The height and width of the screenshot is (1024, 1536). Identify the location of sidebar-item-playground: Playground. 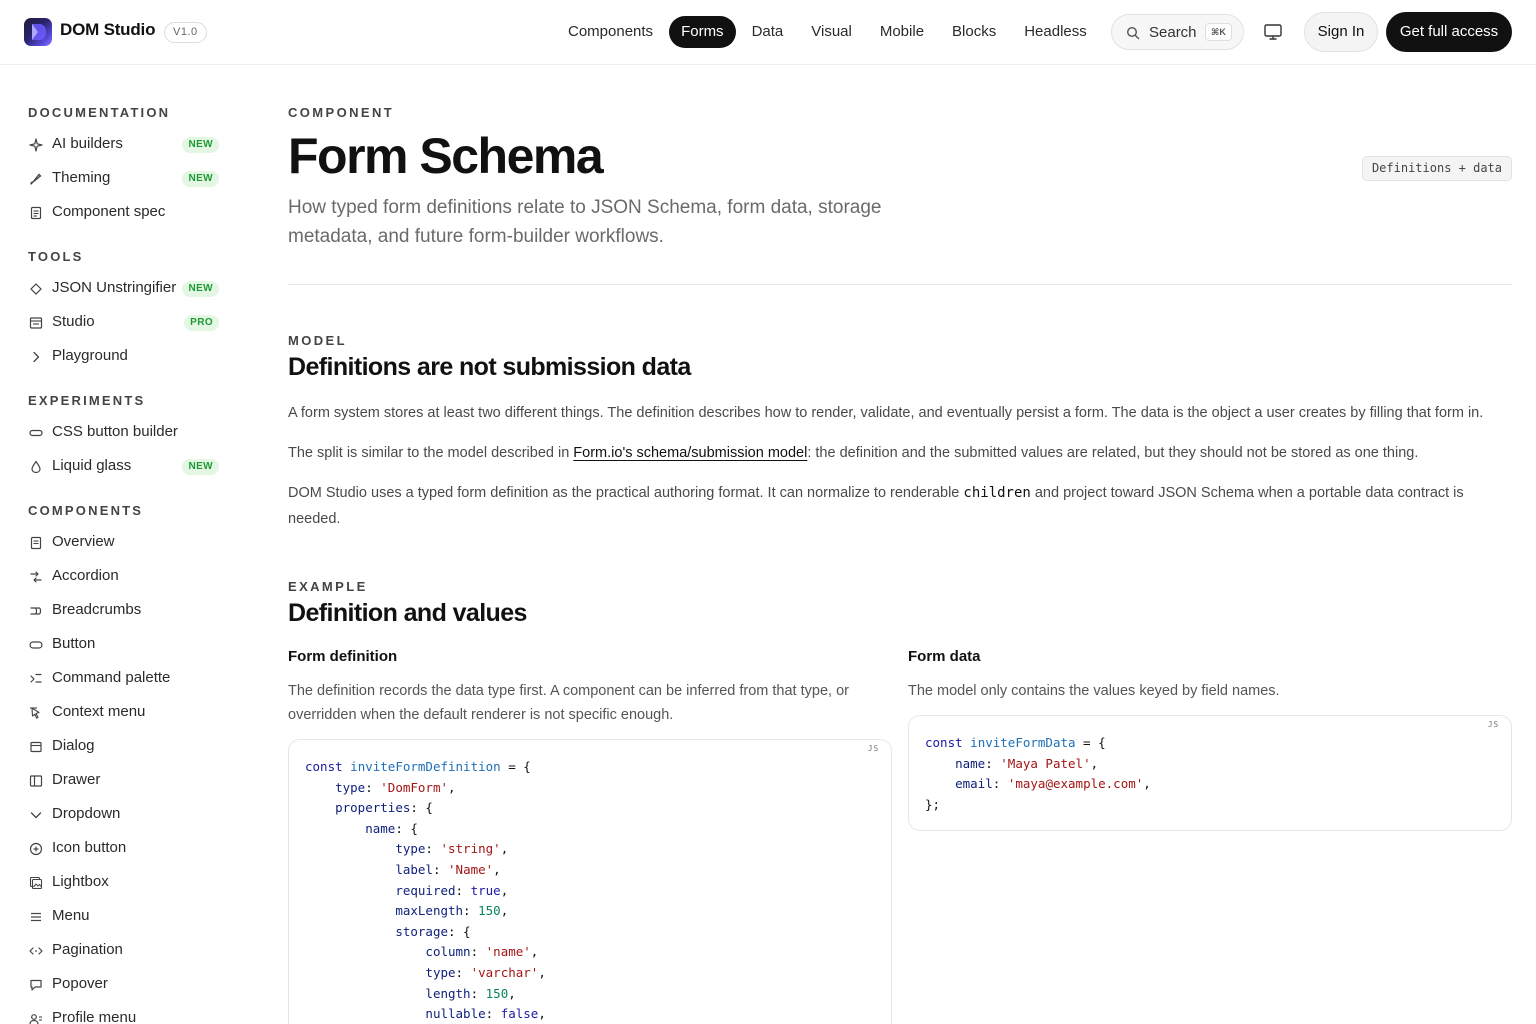
(125, 357).